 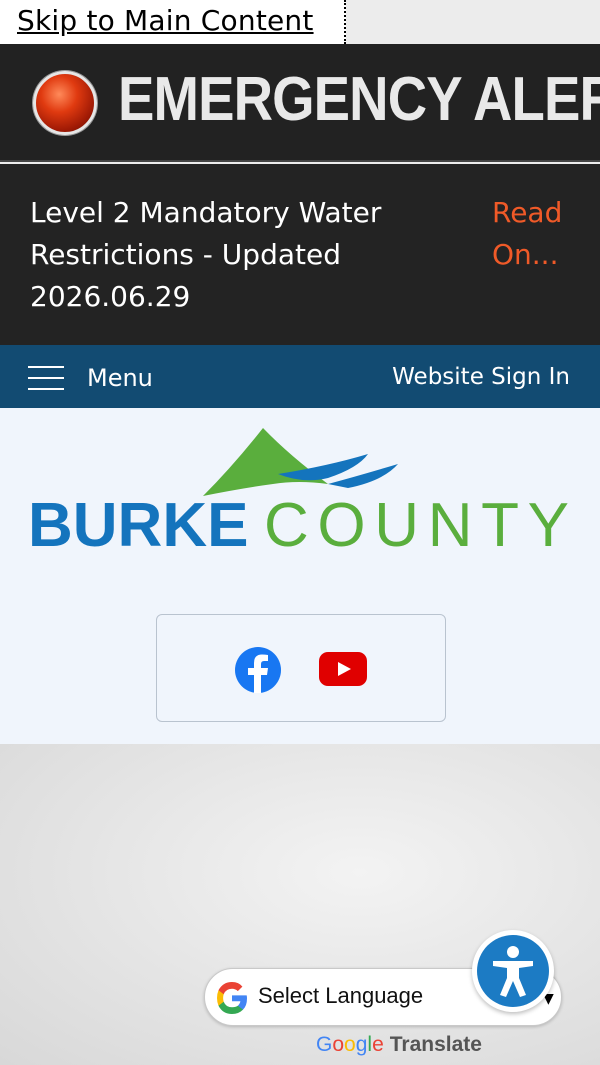 I want to click on skip-to-main-content-link: Skip to Main Content, so click(x=165, y=20).